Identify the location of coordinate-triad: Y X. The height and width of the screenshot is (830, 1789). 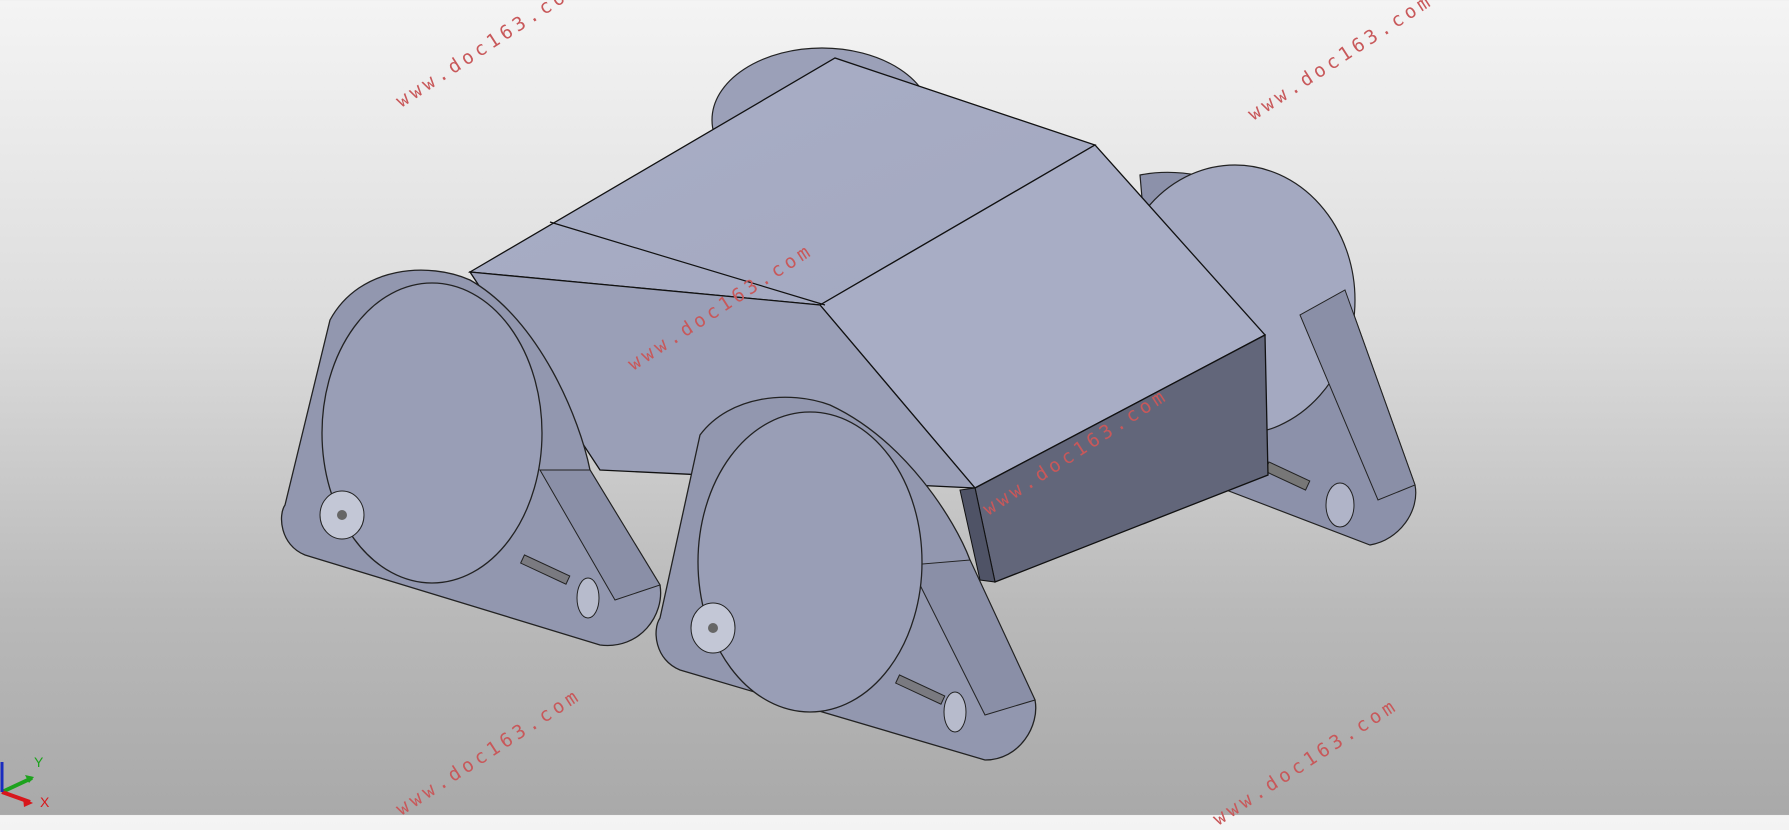
(30, 782).